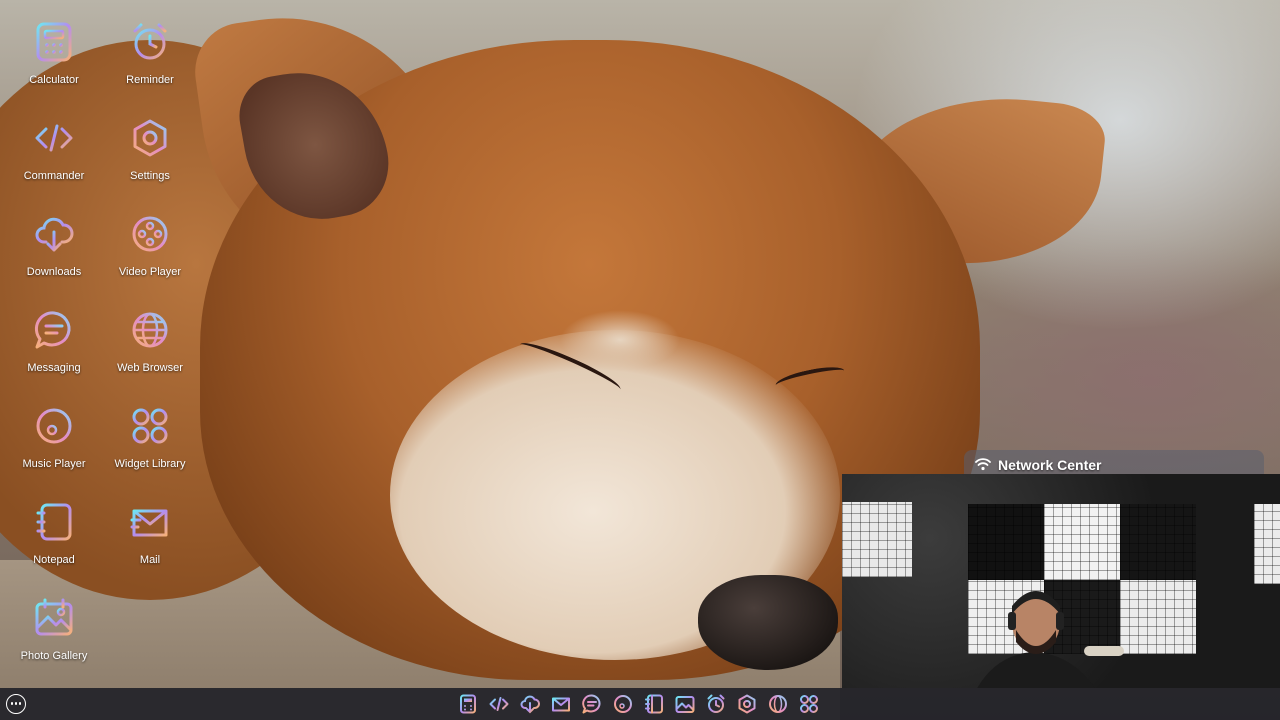 This screenshot has height=720, width=1280. What do you see at coordinates (54, 617) in the screenshot?
I see `picture-icon` at bounding box center [54, 617].